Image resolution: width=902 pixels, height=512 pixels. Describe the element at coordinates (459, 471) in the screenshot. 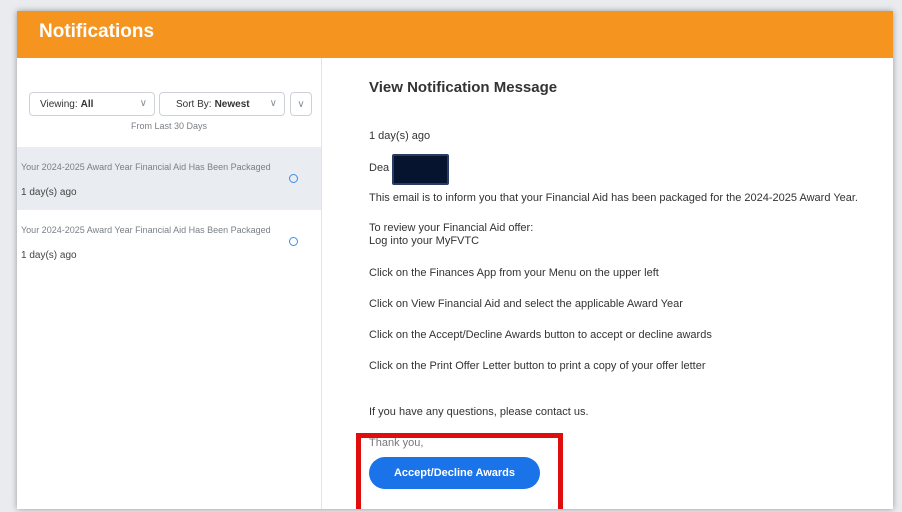

I see `highlight-box` at that location.